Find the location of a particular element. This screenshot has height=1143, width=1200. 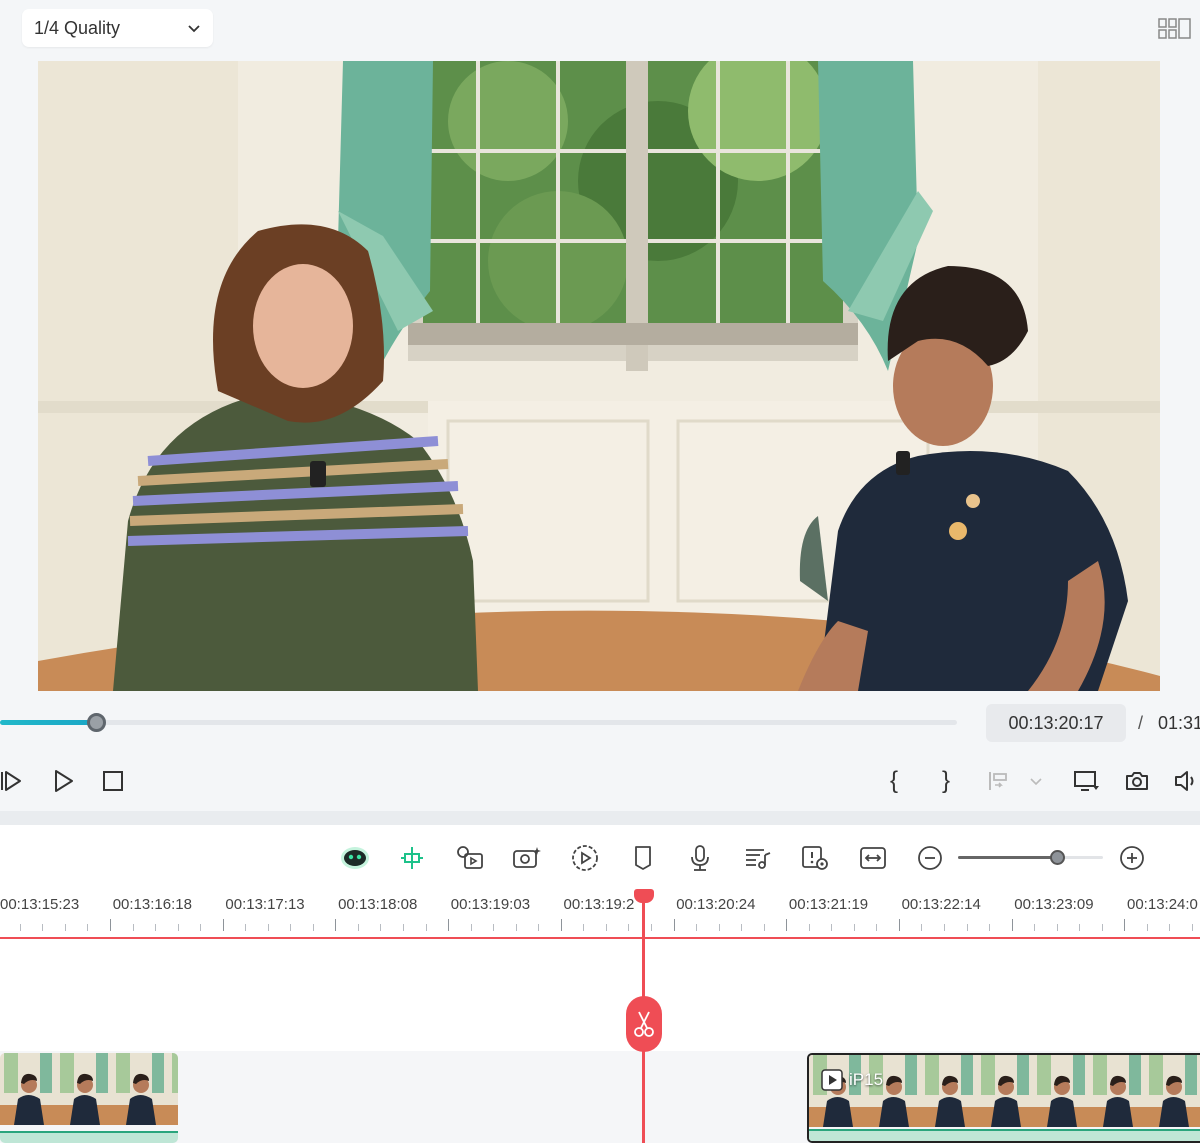

marker-button is located at coordinates (643, 858).